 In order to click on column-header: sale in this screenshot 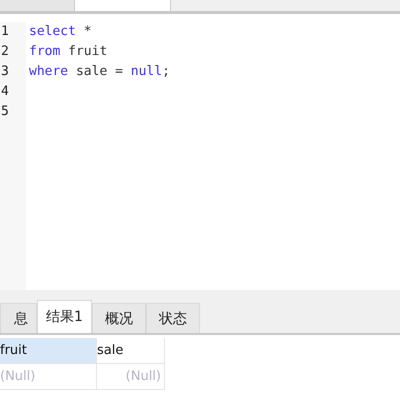, I will do `click(131, 351)`.